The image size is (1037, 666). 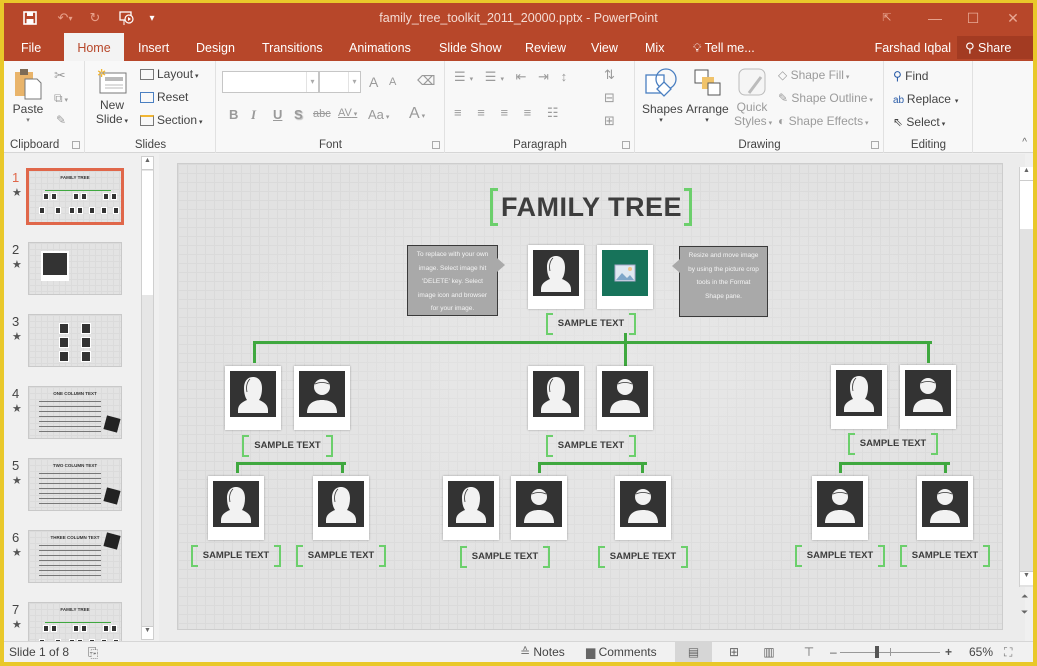 What do you see at coordinates (545, 47) in the screenshot?
I see `tab-review: Review` at bounding box center [545, 47].